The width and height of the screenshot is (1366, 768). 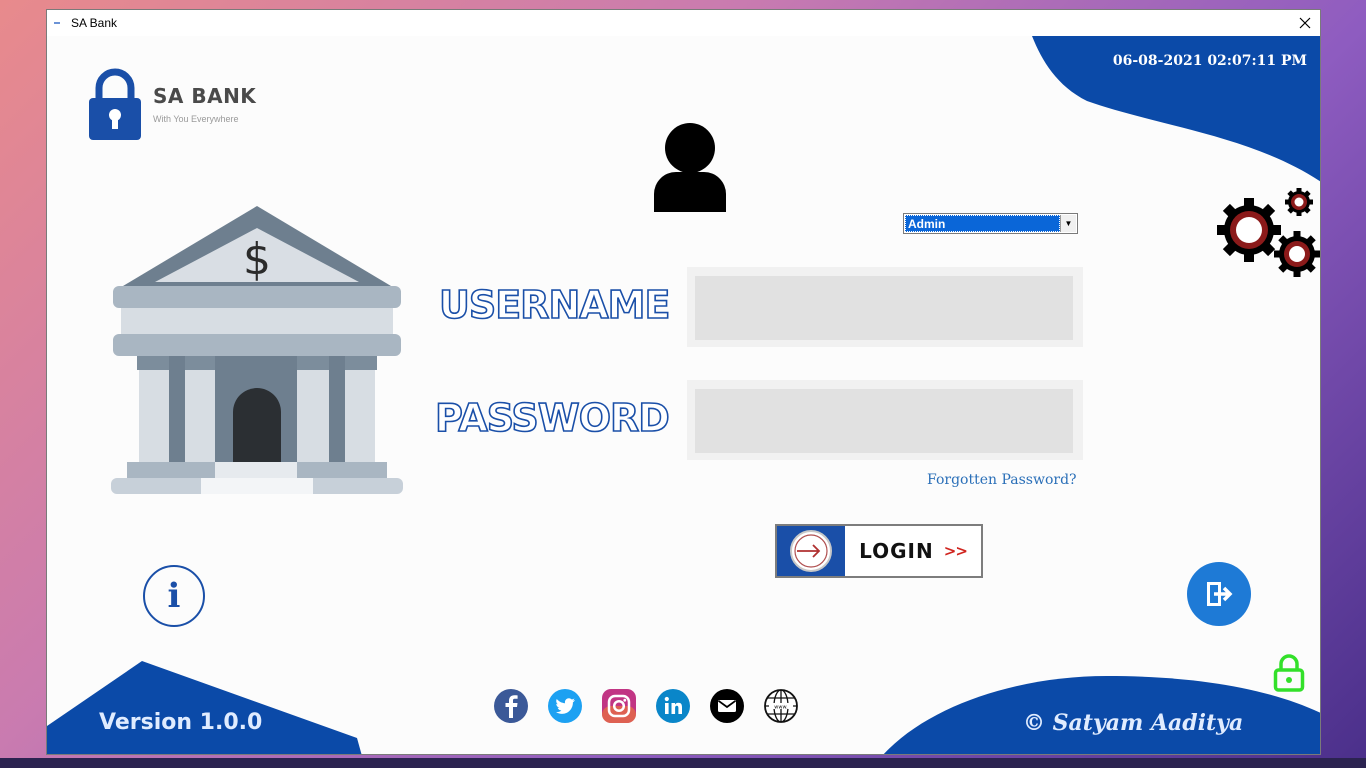 I want to click on social-links: www., so click(x=655, y=706).